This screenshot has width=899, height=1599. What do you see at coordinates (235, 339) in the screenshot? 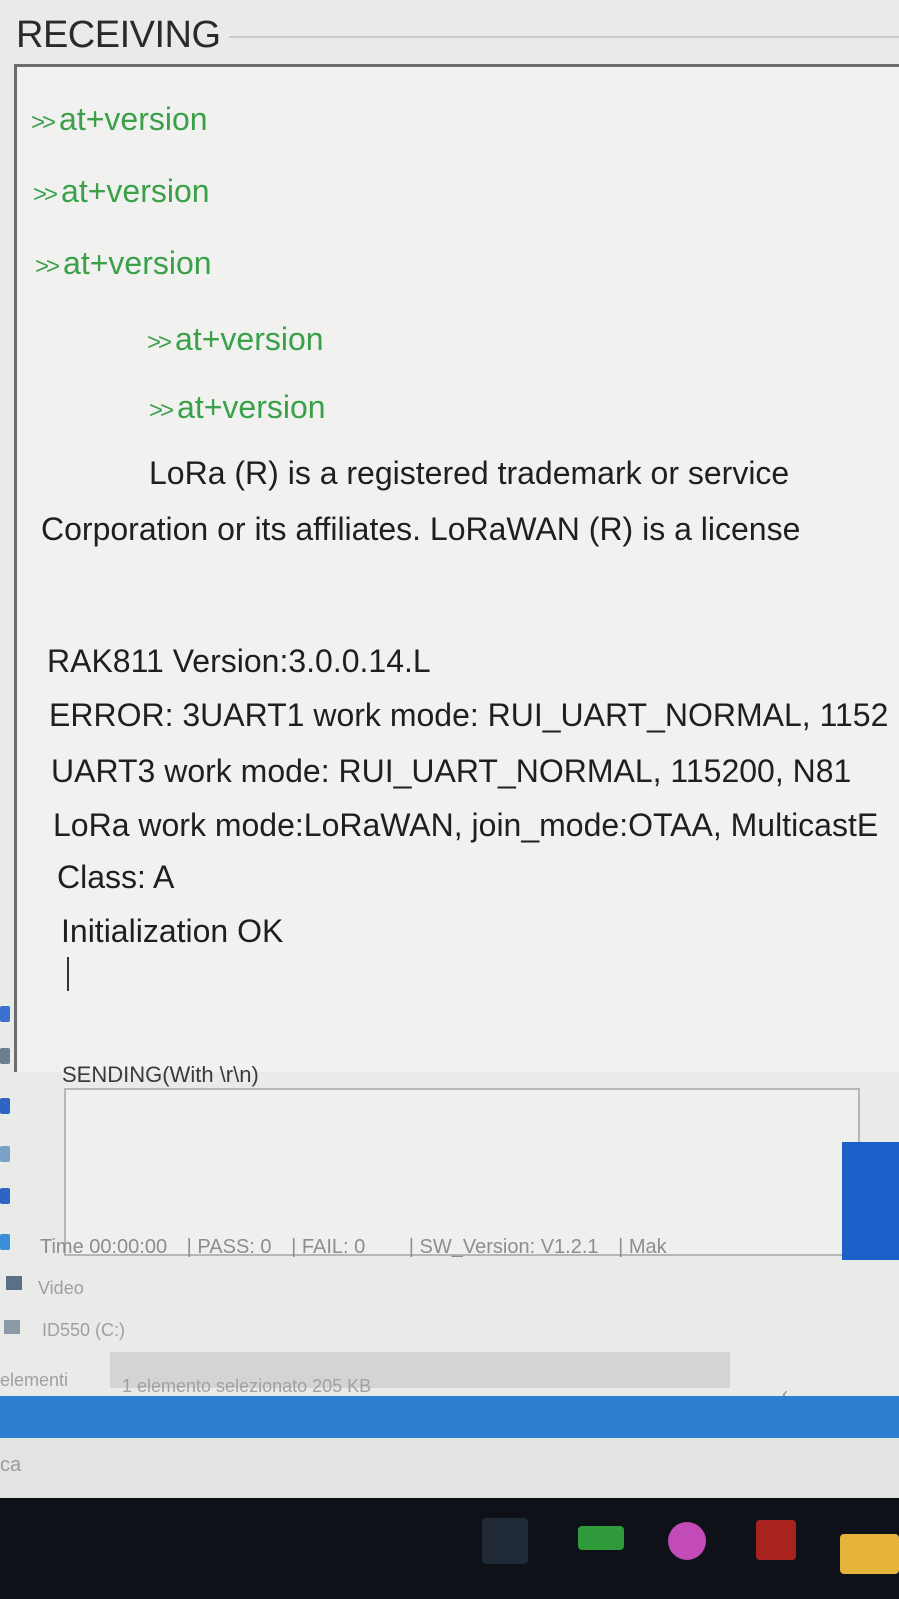
I see `log-line-4: >> at+version` at bounding box center [235, 339].